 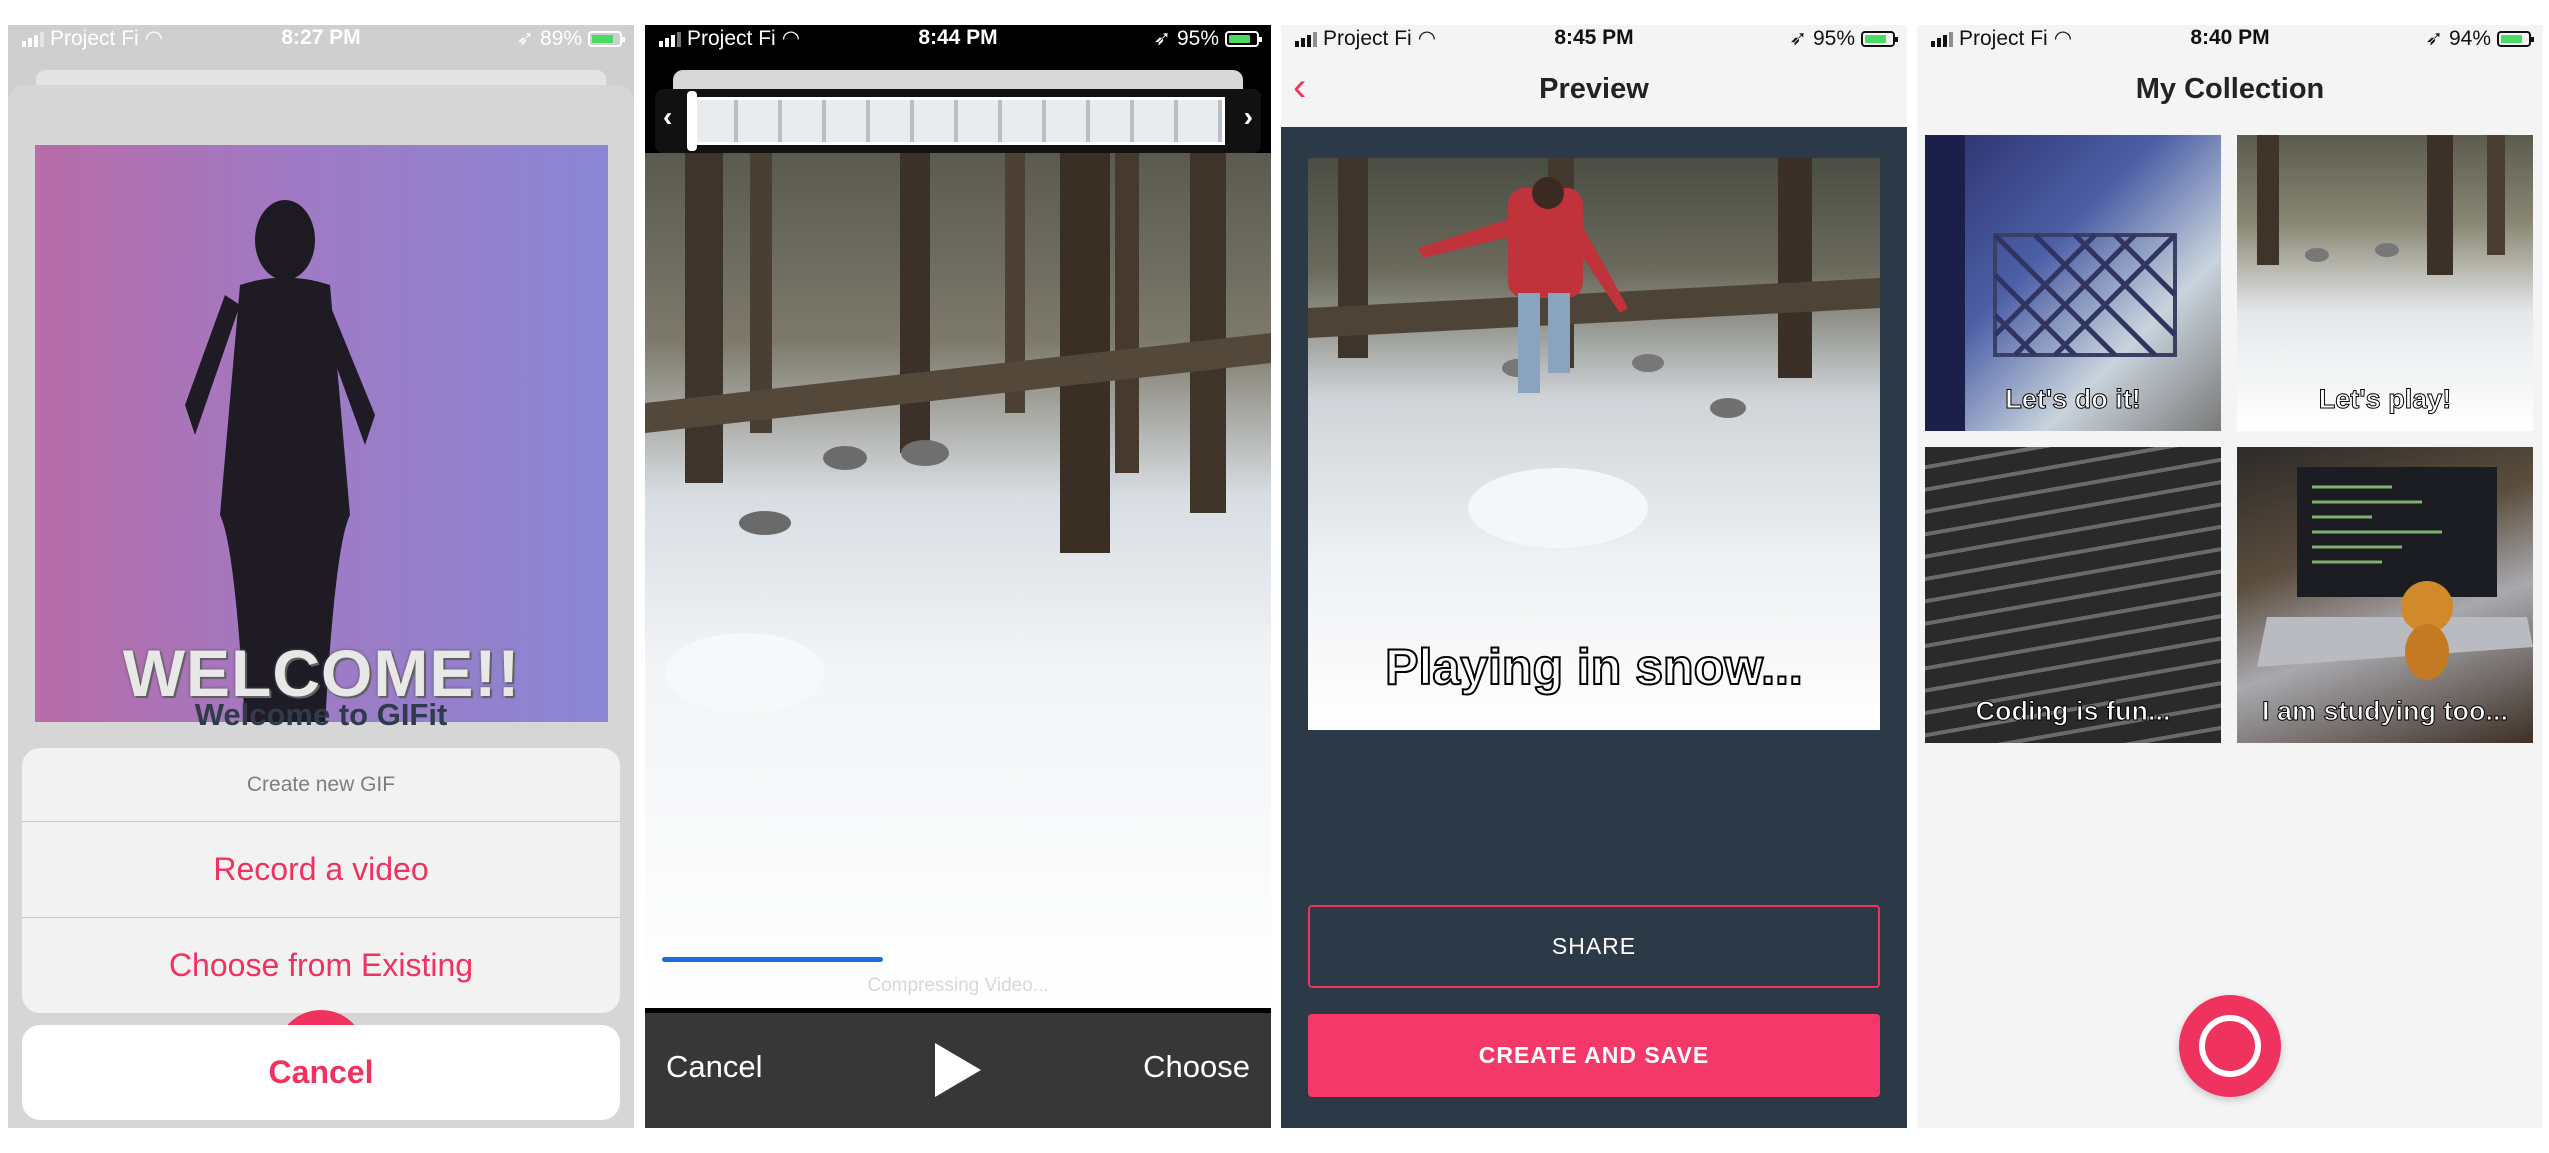 I want to click on status-bar: Project Fi ◠ 8:44 PM ➶ 95%, so click(x=958, y=38).